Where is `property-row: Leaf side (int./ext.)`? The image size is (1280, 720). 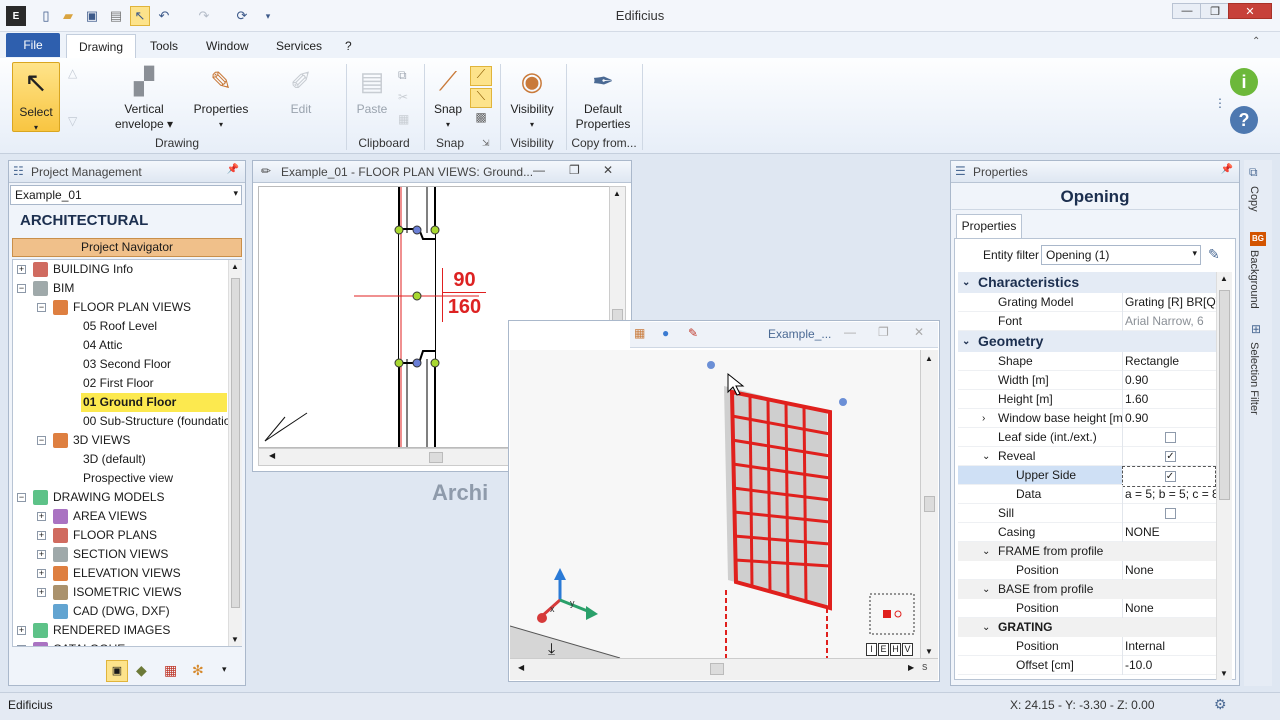
property-row: Leaf side (int./ext.) is located at coordinates (1087, 437).